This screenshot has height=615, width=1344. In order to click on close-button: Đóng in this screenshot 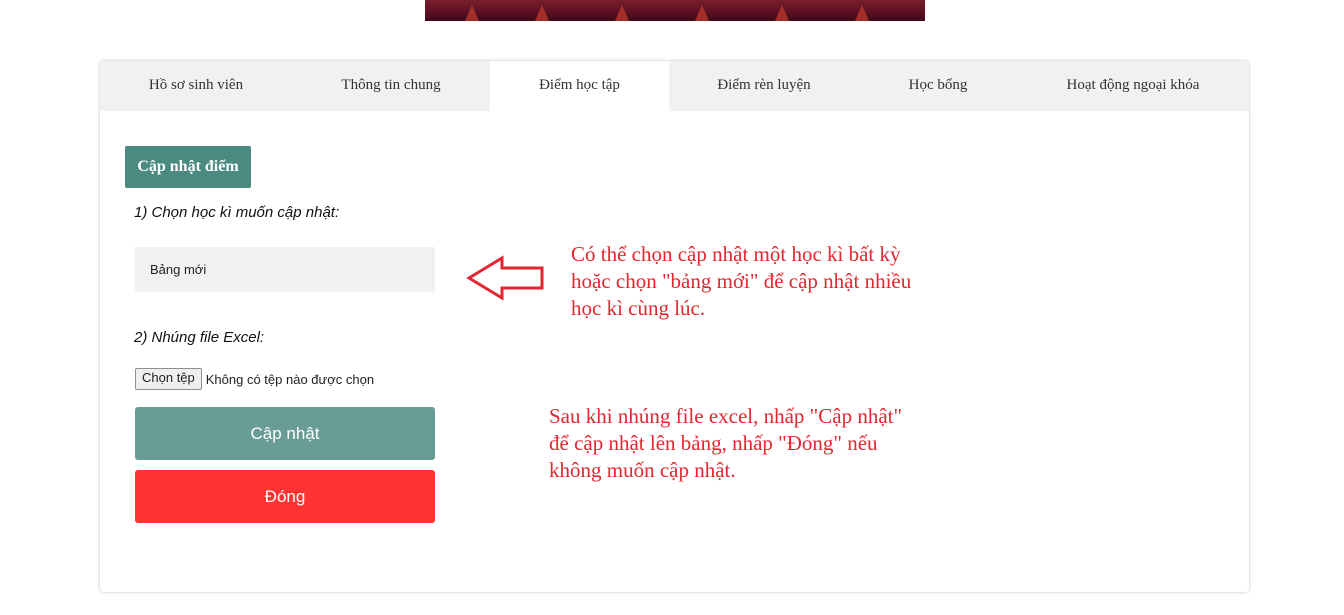, I will do `click(285, 496)`.